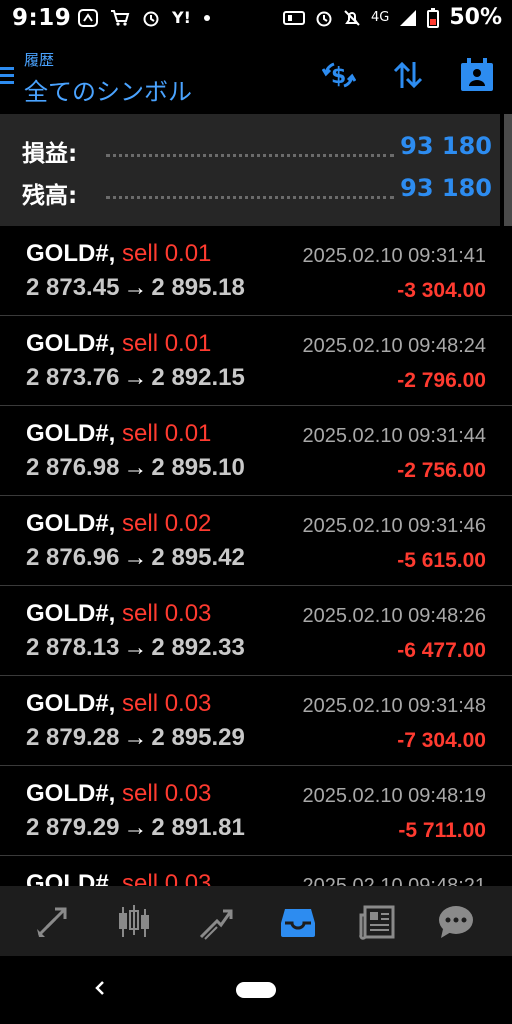  What do you see at coordinates (7, 75) in the screenshot?
I see `menu-icon` at bounding box center [7, 75].